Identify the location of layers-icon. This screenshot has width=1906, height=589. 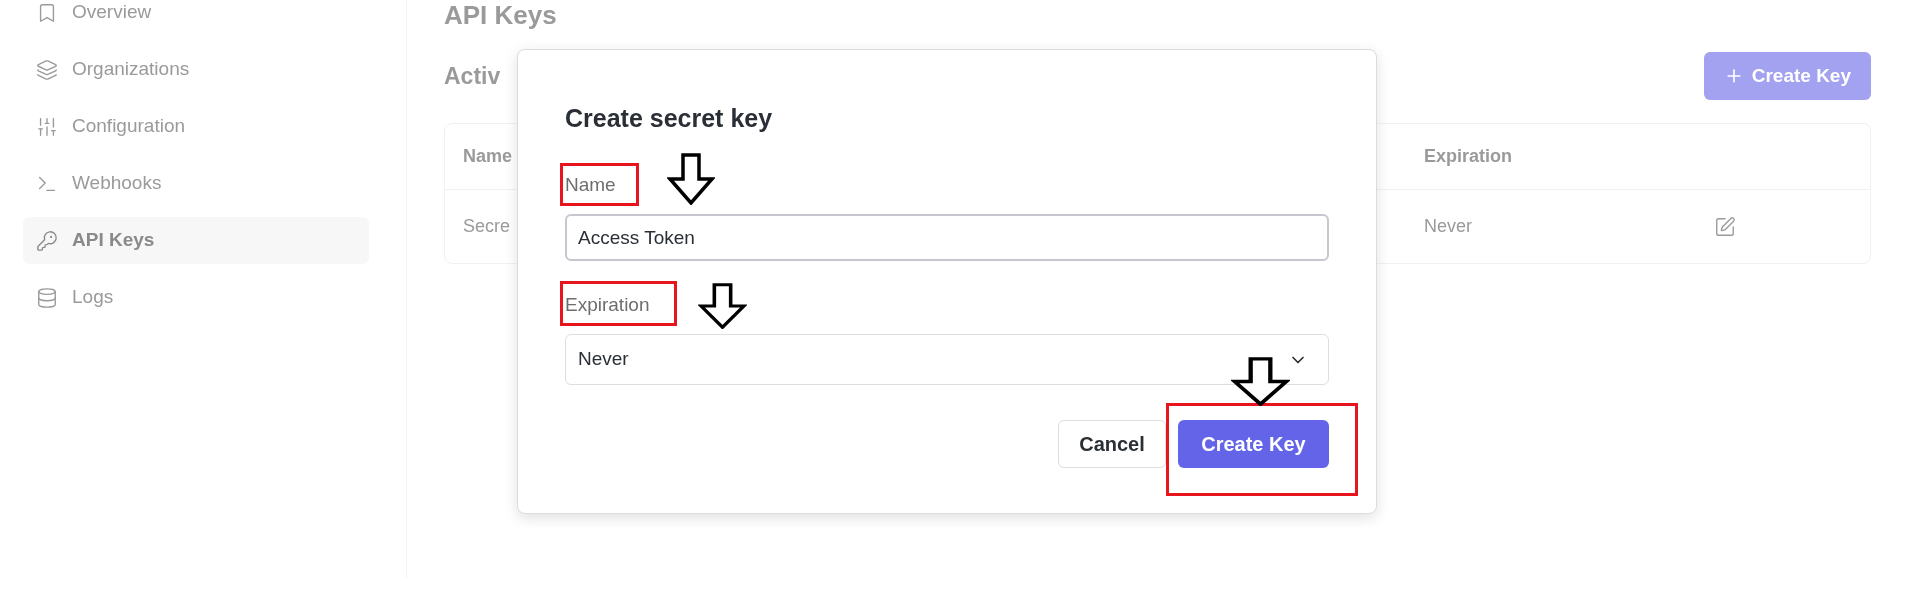
(47, 69).